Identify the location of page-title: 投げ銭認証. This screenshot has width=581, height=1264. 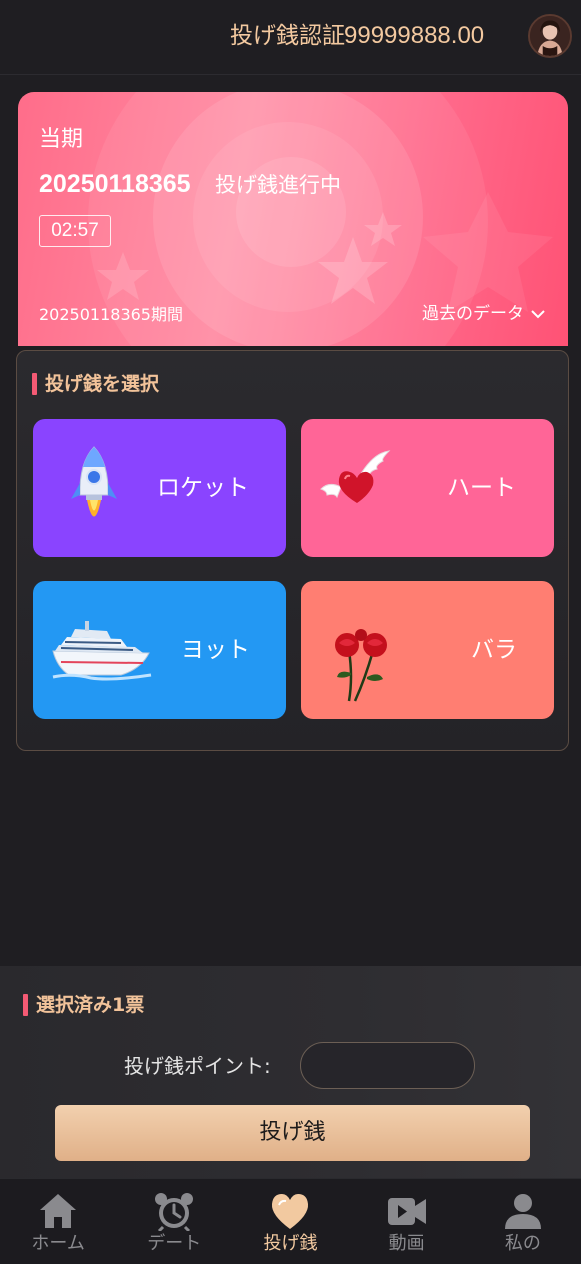
(287, 36).